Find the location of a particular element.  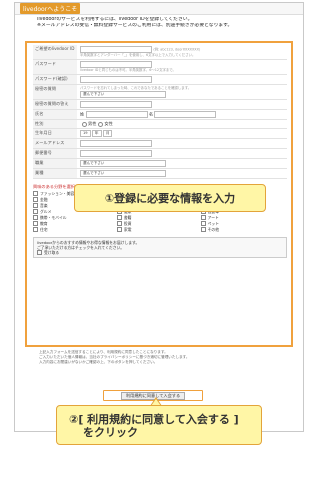

interest-option: 住宅 is located at coordinates (75, 230).